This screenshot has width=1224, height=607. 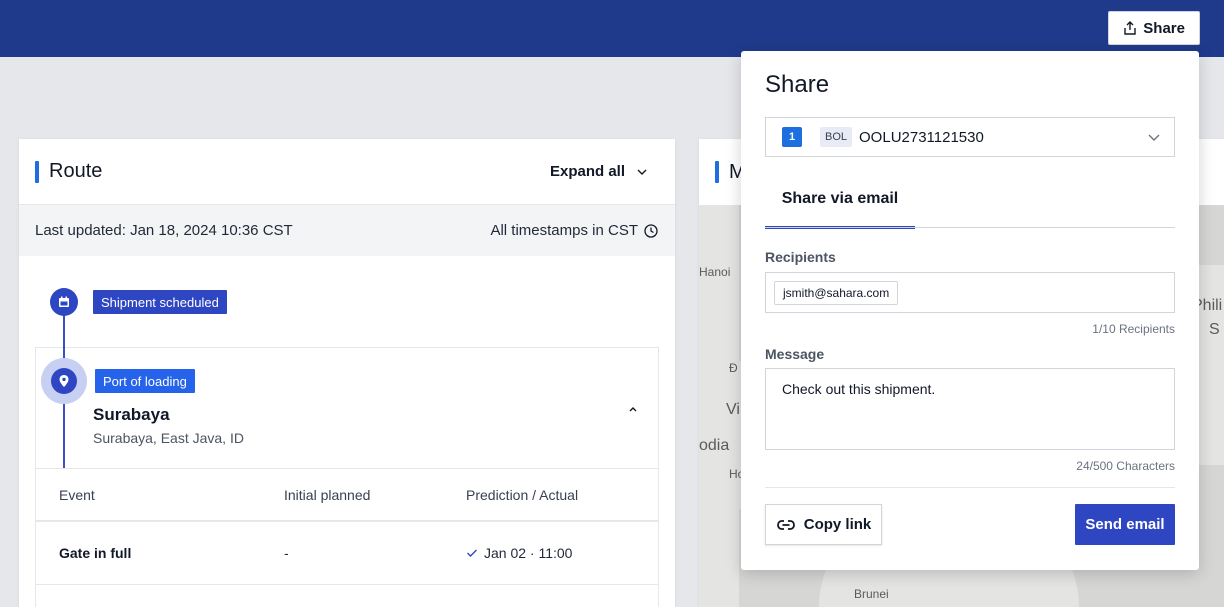 I want to click on route-accent-bar, so click(x=37, y=171).